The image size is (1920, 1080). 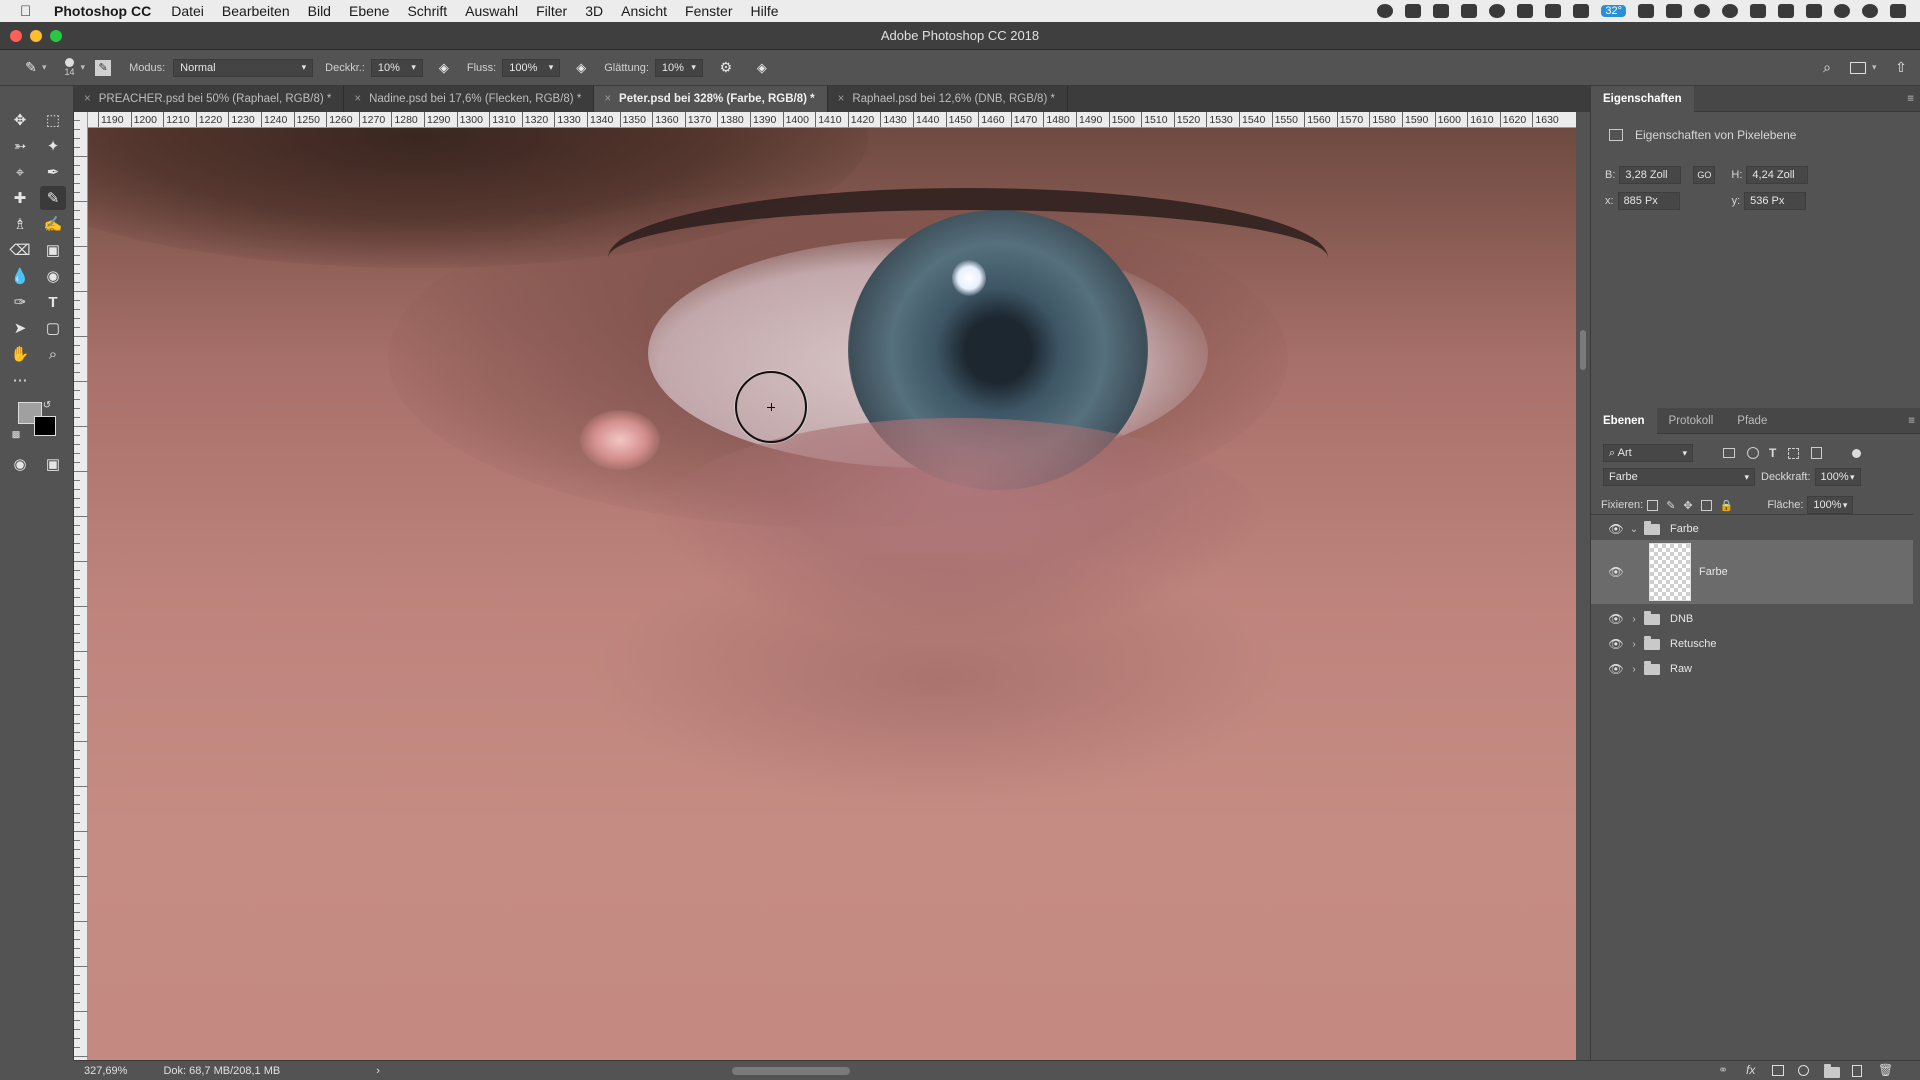 I want to click on x-field: 885 Px, so click(x=1648, y=201).